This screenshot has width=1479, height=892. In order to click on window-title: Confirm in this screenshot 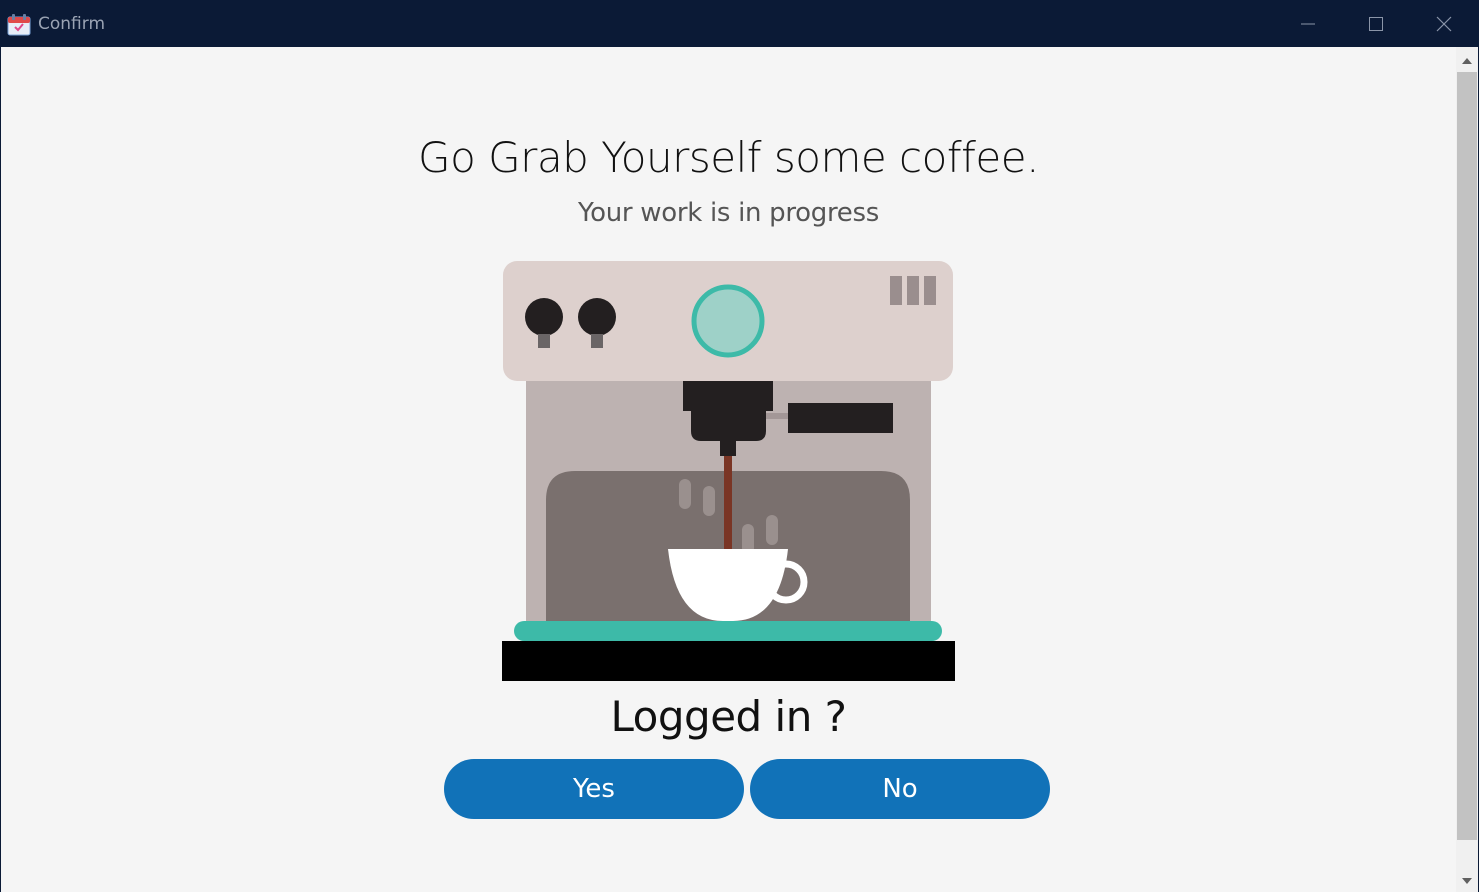, I will do `click(72, 24)`.